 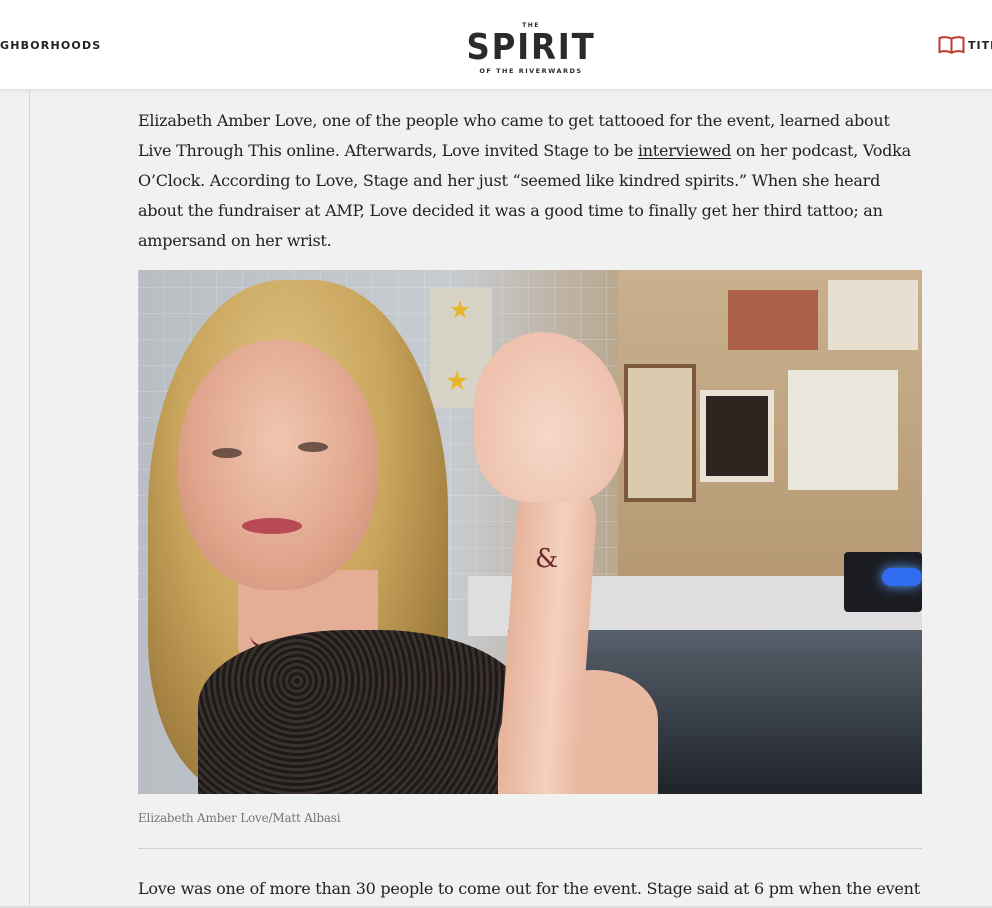 I want to click on content-left-divider, so click(x=29, y=499).